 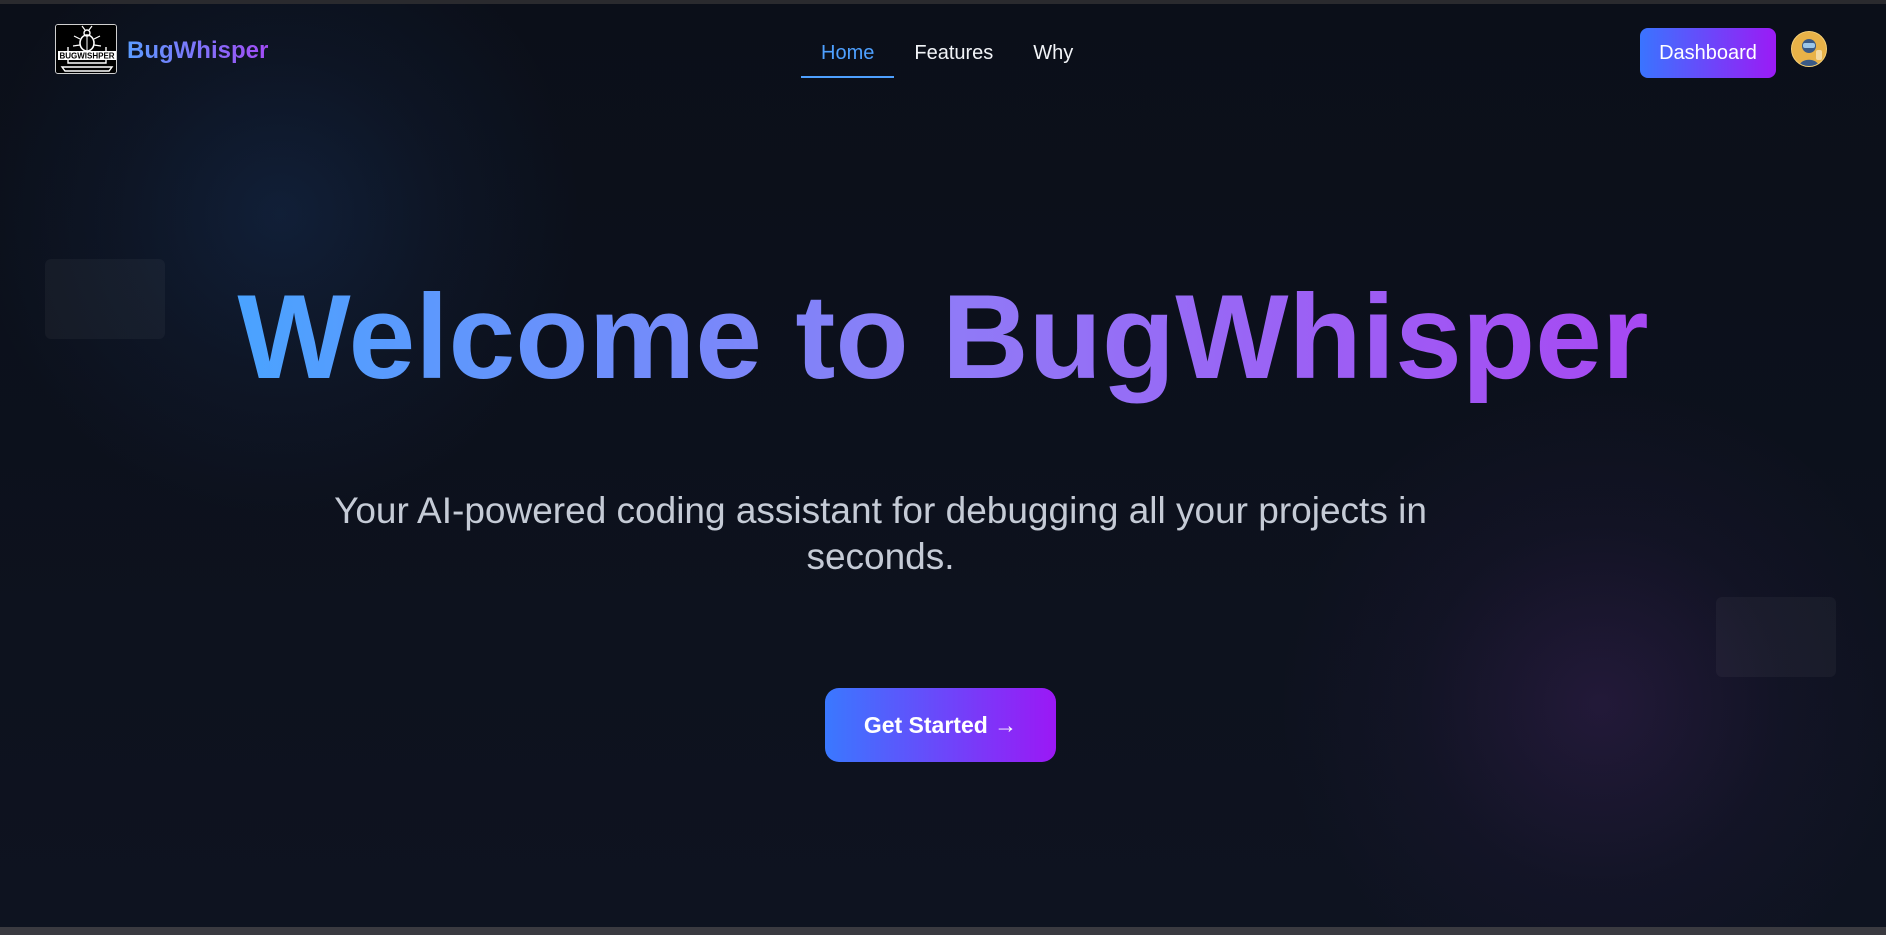 I want to click on user-avatar, so click(x=1809, y=49).